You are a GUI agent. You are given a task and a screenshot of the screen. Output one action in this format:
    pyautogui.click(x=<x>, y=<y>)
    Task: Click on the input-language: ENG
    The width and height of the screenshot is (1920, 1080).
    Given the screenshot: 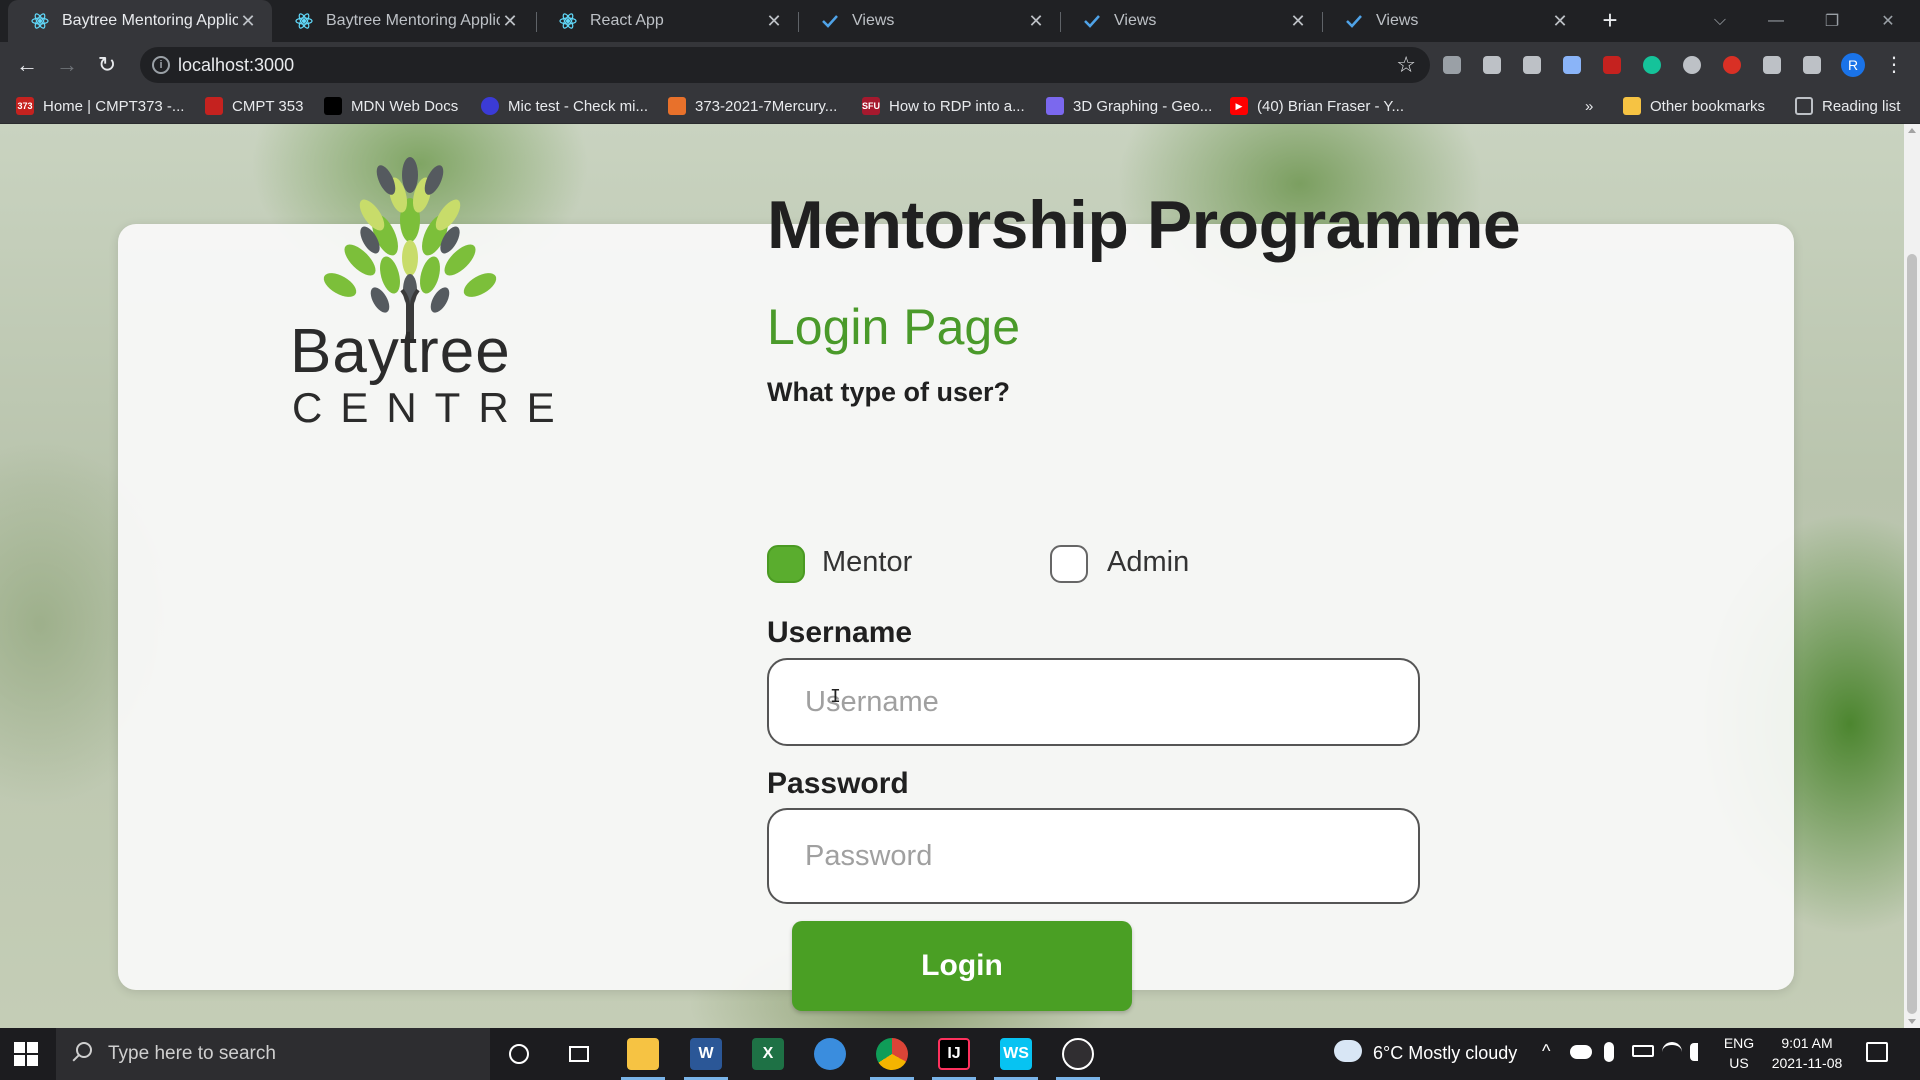 What is the action you would take?
    pyautogui.click(x=1739, y=1043)
    